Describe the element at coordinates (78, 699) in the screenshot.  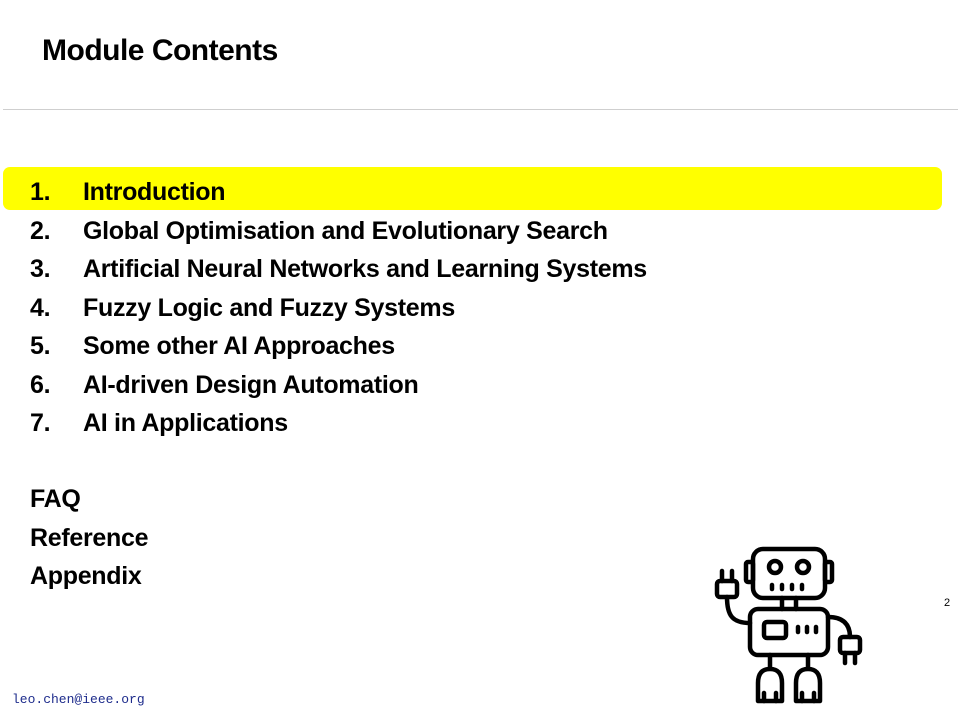
I see `footer-email: leo.chen@ieee.org` at that location.